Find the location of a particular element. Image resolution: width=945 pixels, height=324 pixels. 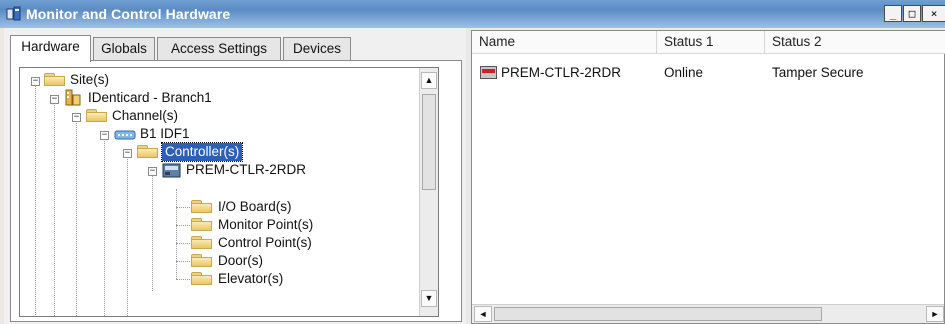

scroll-right-button: ► is located at coordinates (935, 314).